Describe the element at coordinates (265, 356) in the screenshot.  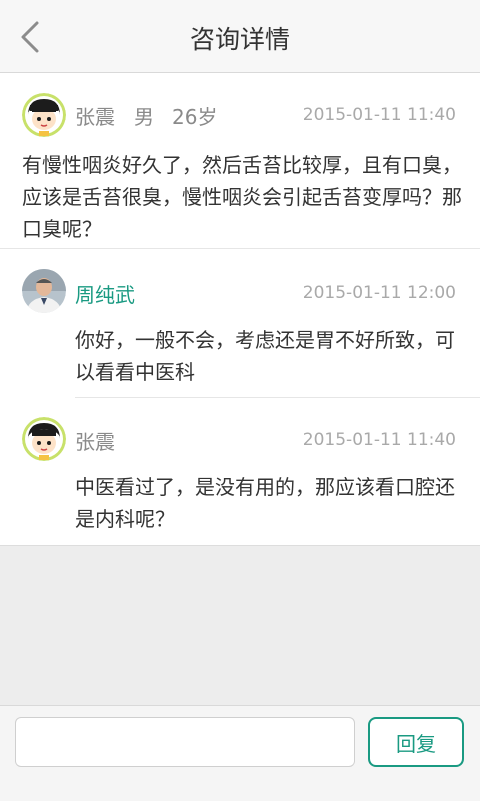
I see `reply-text: 你好，一般不会，考虑还是胃不好所致，可以看看中医科` at that location.